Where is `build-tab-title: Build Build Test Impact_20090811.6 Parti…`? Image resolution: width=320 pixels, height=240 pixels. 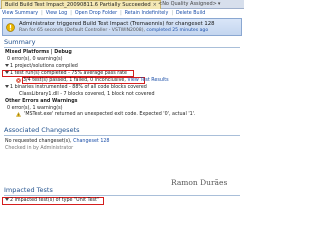 build-tab-title: Build Build Test Impact_20090811.6 Parti… is located at coordinates (78, 5).